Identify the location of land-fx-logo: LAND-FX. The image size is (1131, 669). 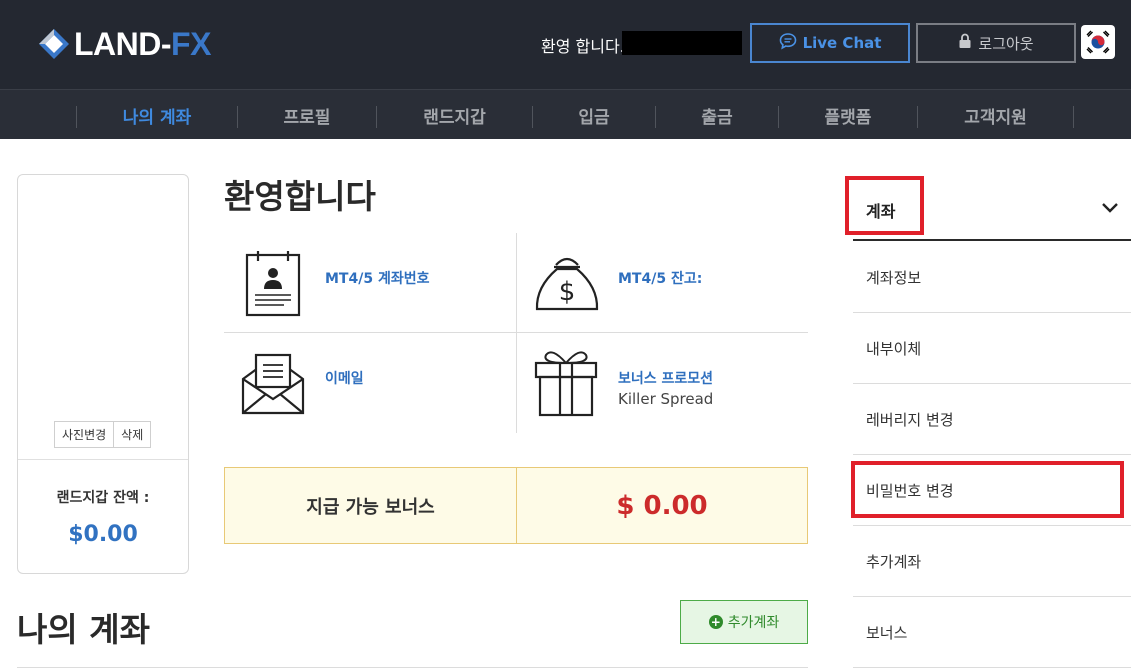
(123, 44).